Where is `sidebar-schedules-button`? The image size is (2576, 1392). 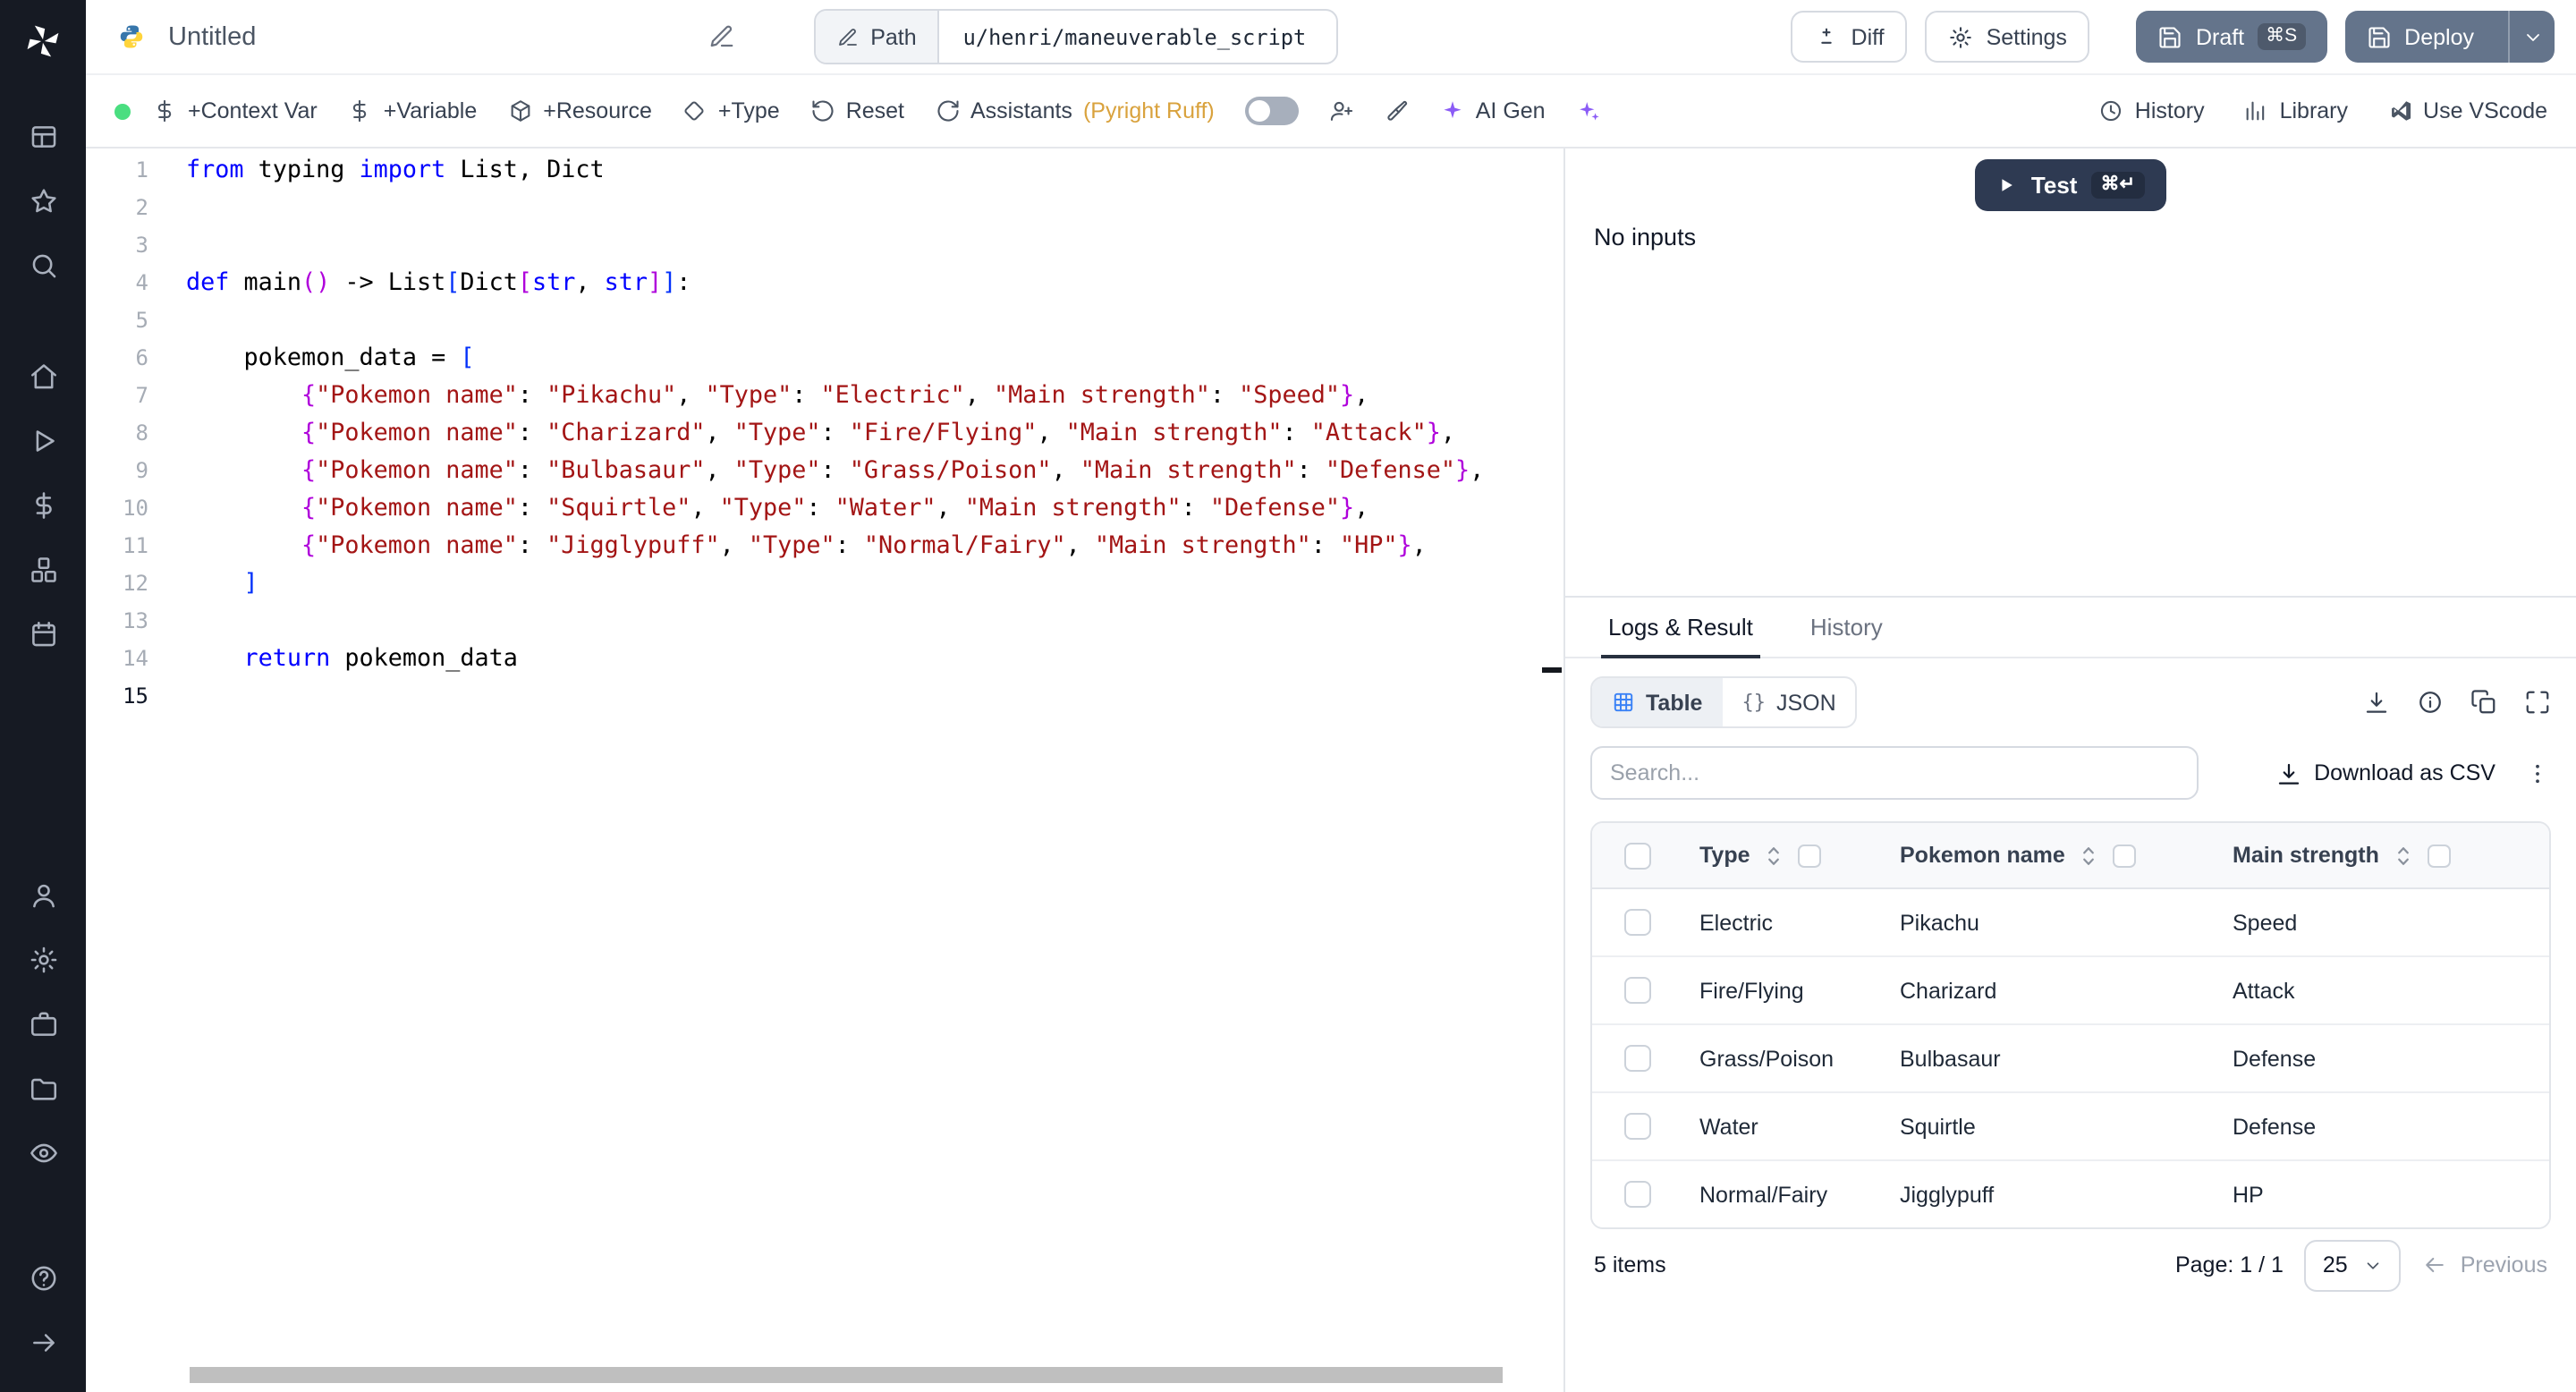
sidebar-schedules-button is located at coordinates (43, 633).